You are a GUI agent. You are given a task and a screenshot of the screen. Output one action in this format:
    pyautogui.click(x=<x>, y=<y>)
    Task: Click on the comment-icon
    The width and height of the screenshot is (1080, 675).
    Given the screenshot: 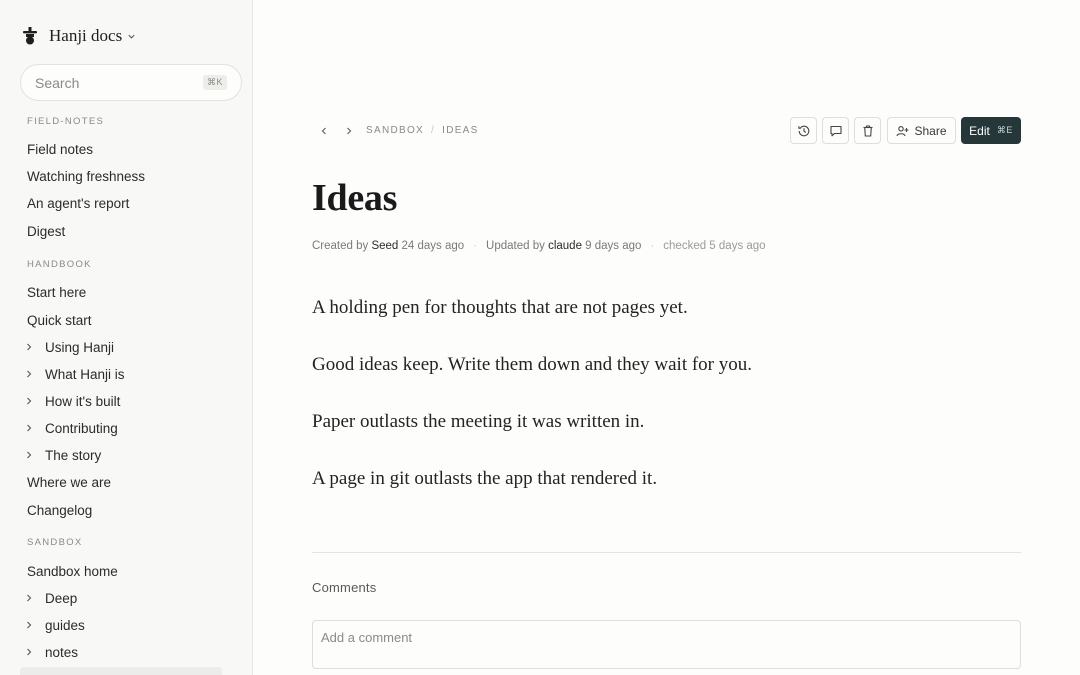 What is the action you would take?
    pyautogui.click(x=835, y=130)
    